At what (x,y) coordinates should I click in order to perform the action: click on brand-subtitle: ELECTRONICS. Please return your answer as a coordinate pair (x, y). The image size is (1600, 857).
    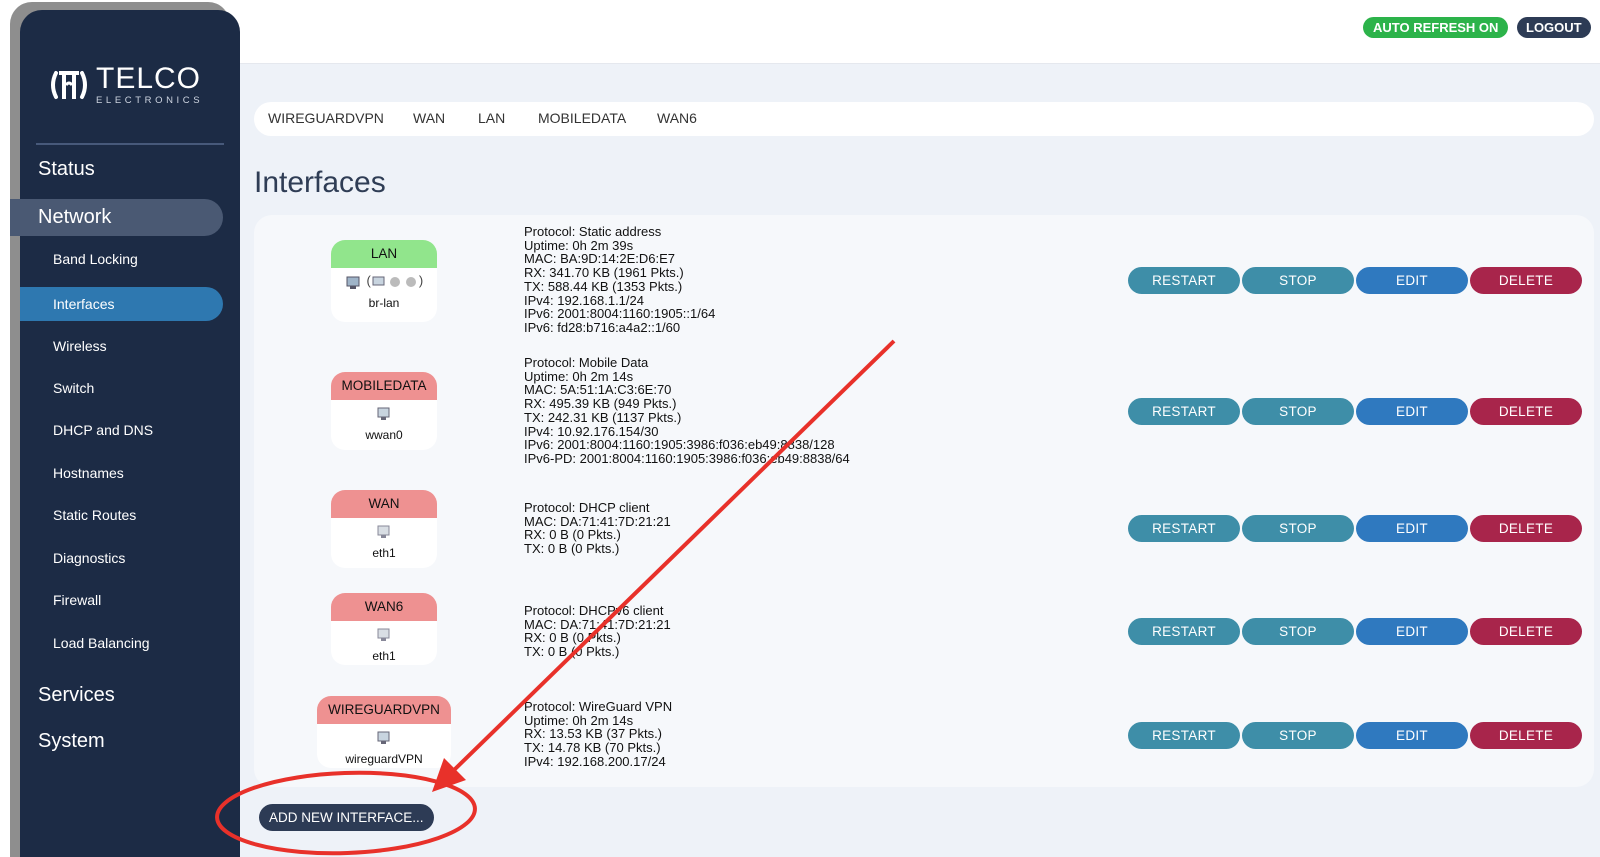
    Looking at the image, I should click on (150, 100).